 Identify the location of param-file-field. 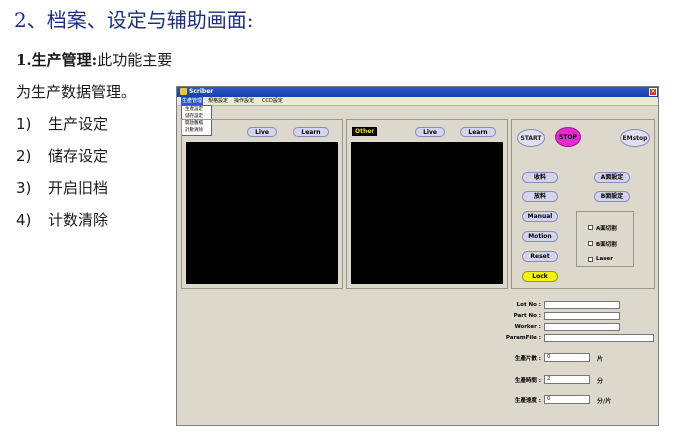
(599, 338).